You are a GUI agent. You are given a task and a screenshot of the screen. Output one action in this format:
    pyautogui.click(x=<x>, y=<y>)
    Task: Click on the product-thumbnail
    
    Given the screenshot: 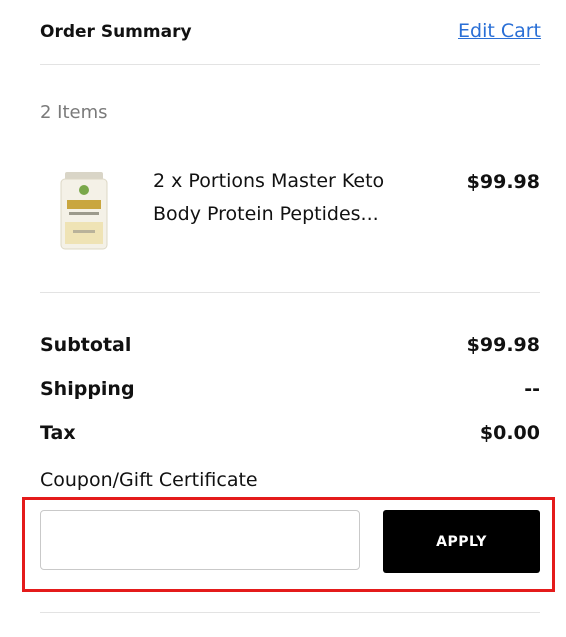 What is the action you would take?
    pyautogui.click(x=84, y=211)
    